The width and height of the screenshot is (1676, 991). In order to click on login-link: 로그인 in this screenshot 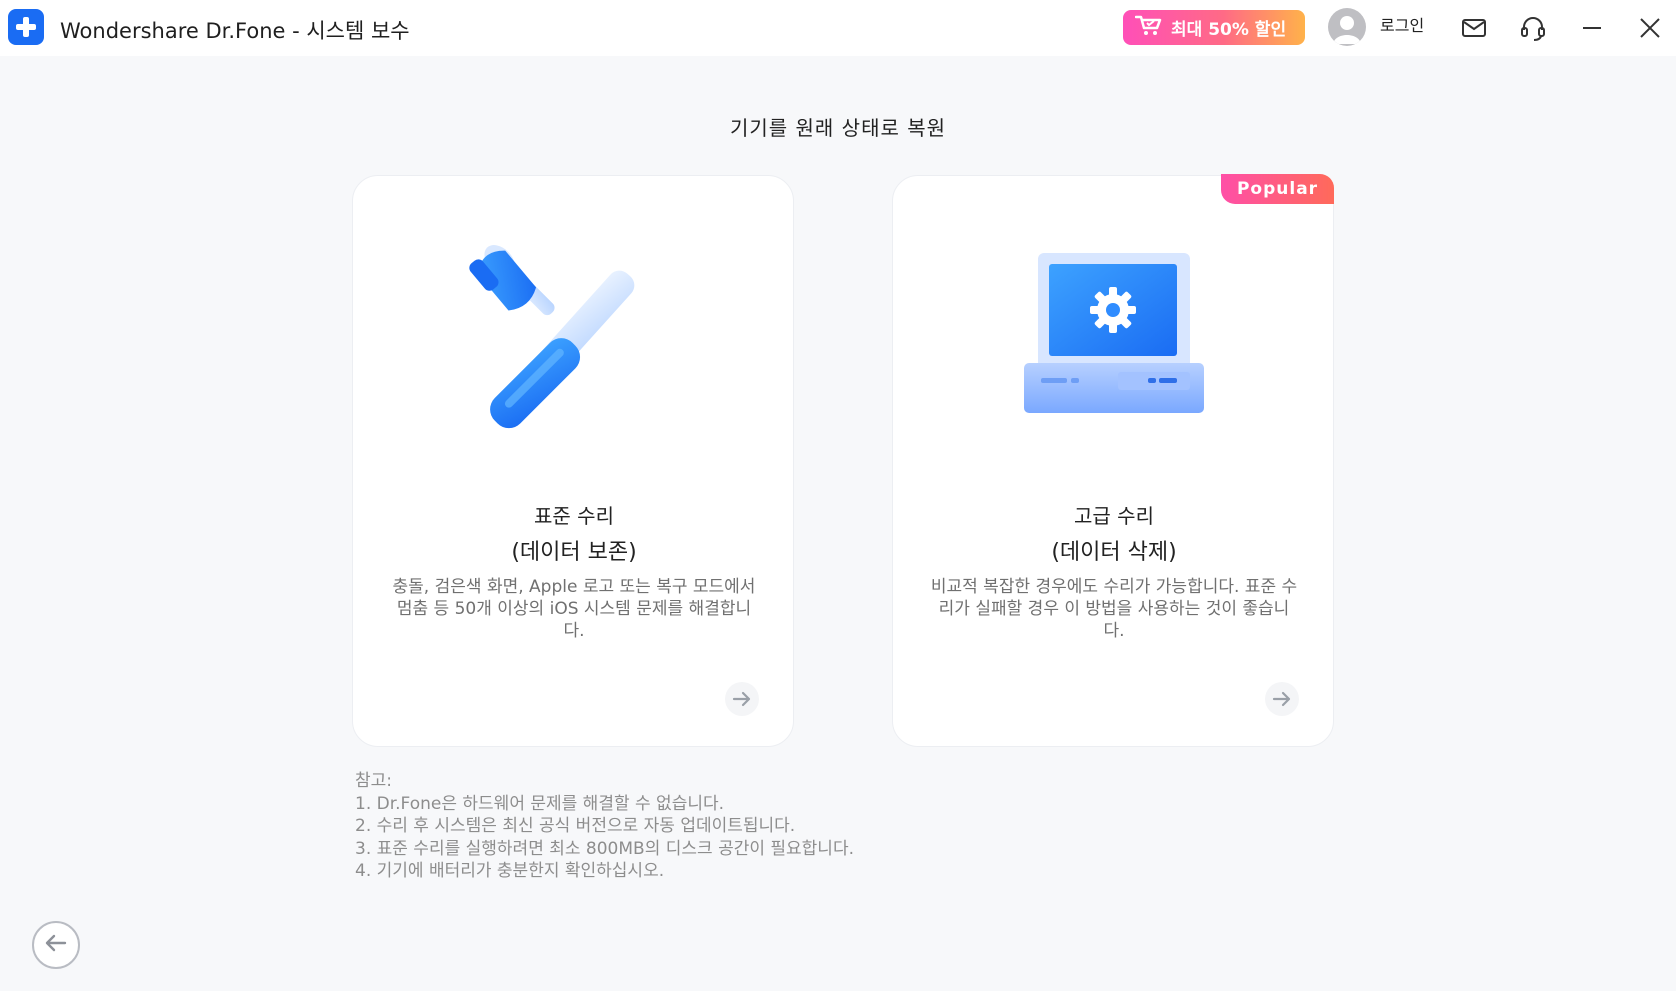, I will do `click(1402, 24)`.